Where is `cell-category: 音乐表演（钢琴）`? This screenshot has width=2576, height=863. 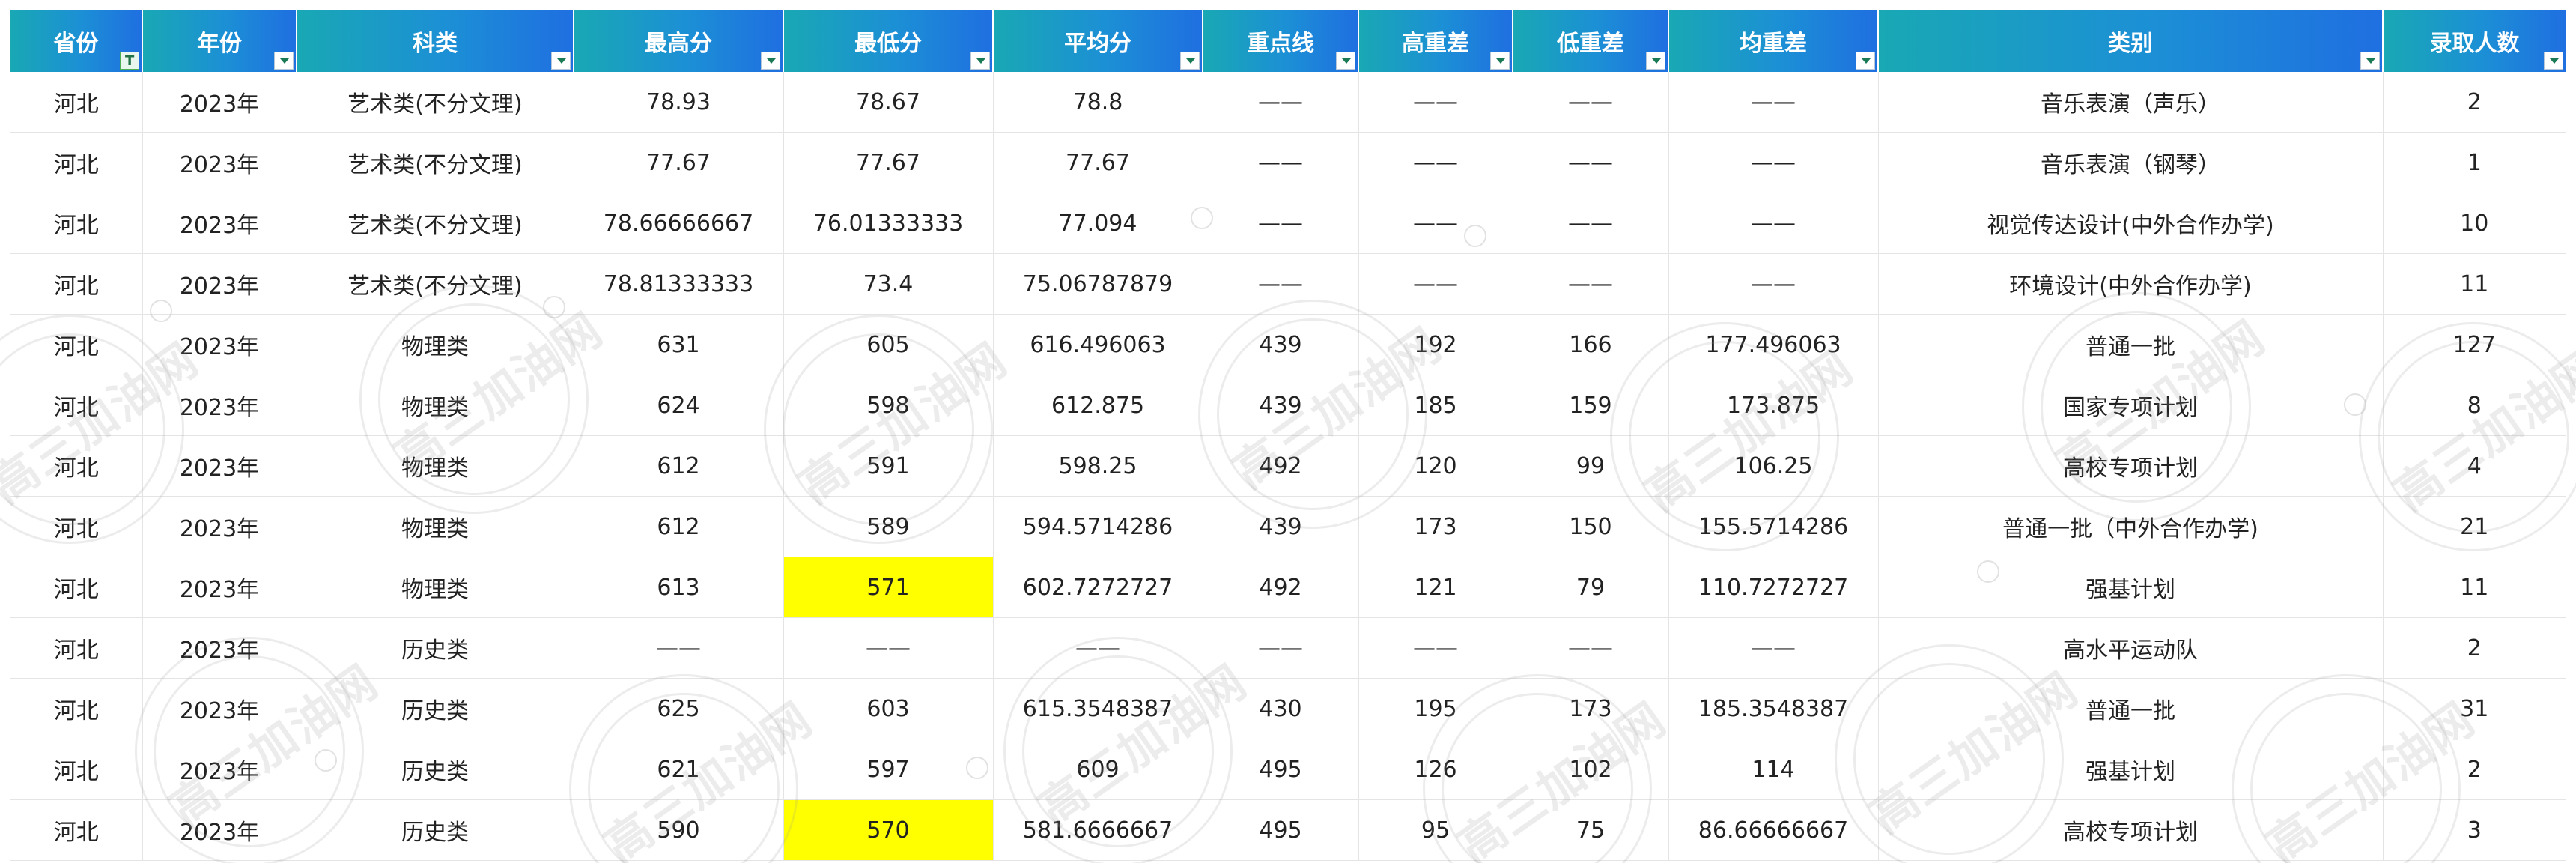 cell-category: 音乐表演（钢琴） is located at coordinates (2131, 162).